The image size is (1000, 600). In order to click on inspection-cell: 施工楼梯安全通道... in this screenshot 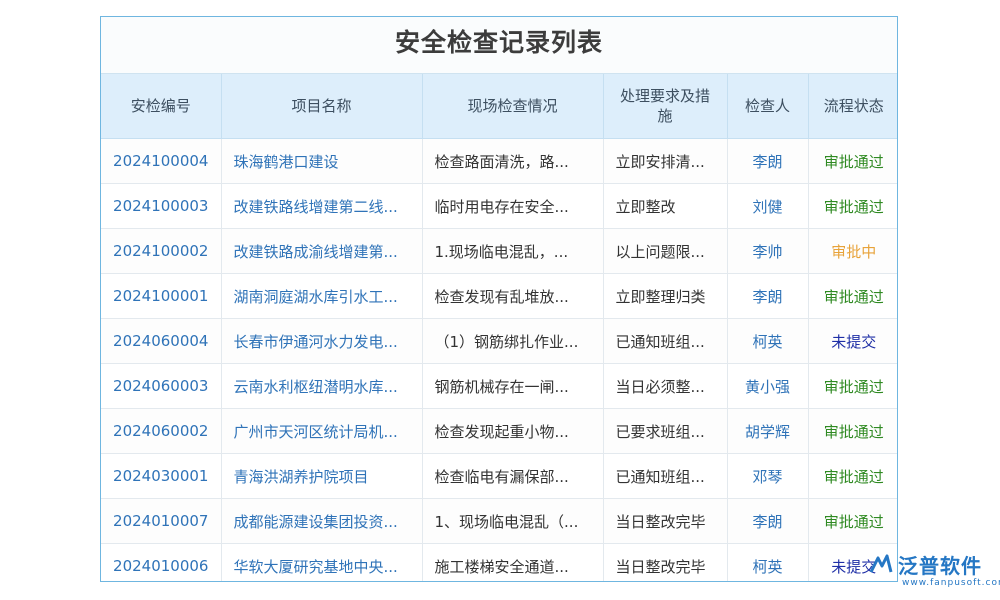, I will do `click(513, 562)`.